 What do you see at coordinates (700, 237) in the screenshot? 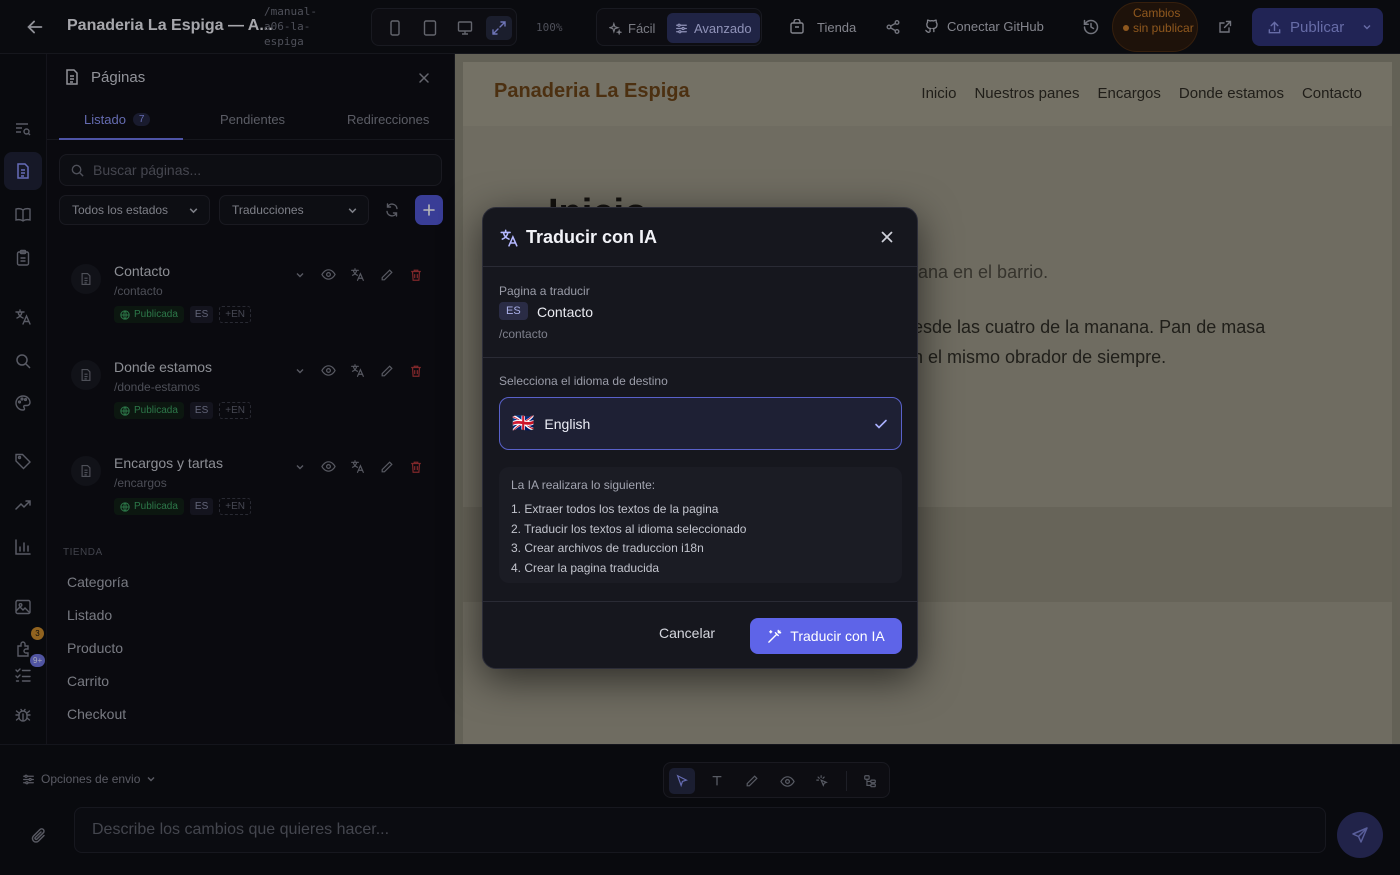
I see `dialog-header: Traducir con IA` at bounding box center [700, 237].